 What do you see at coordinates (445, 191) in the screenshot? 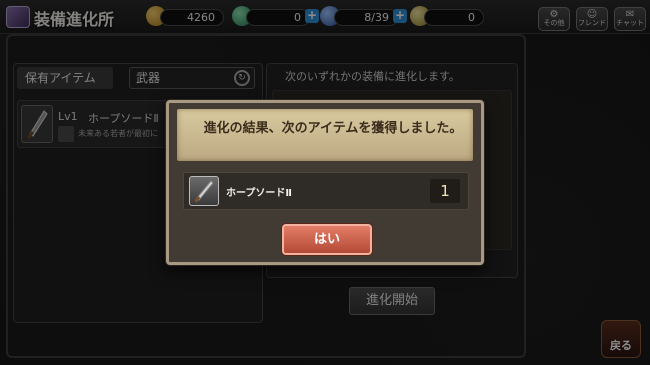
I see `result-item-quantity: 1` at bounding box center [445, 191].